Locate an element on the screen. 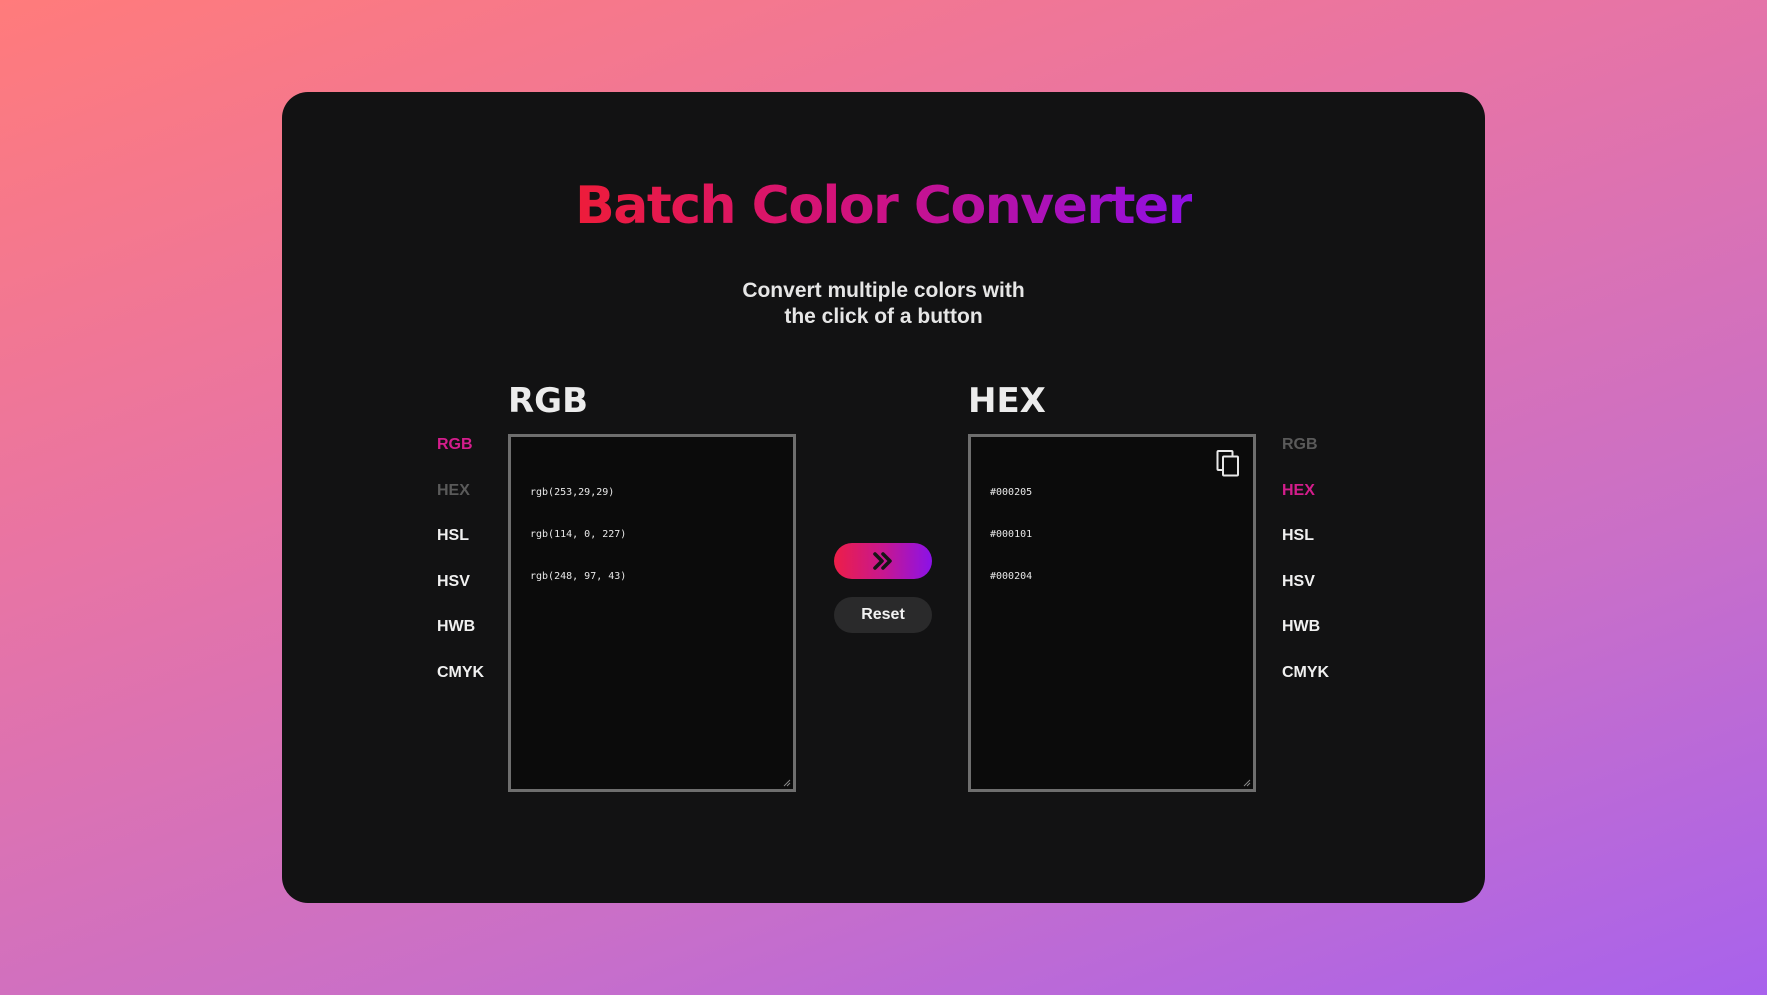 This screenshot has height=995, width=1767. input-format-label: RGB is located at coordinates (548, 401).